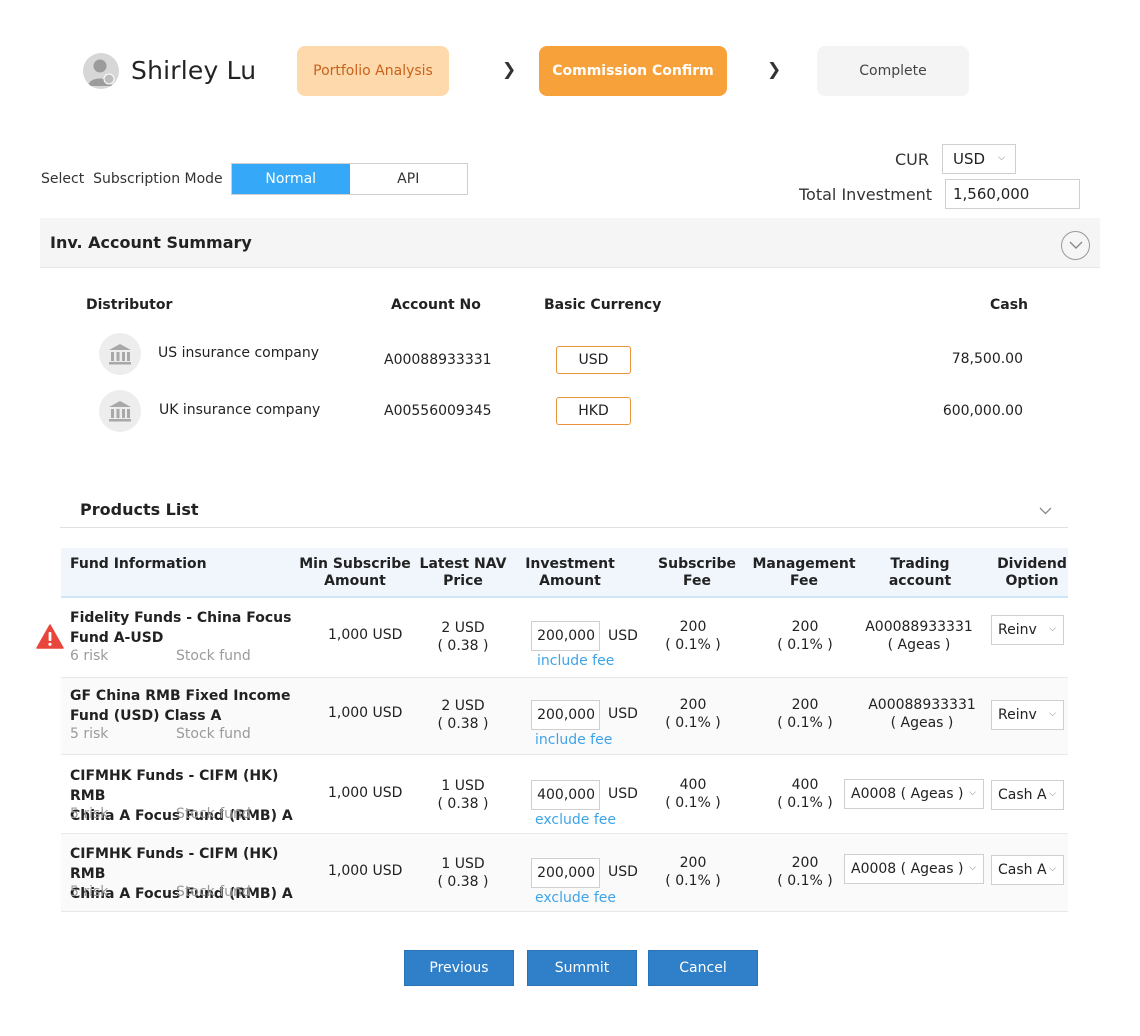 This screenshot has height=1036, width=1140. What do you see at coordinates (603, 305) in the screenshot?
I see `col-basic-currency: Basic Currency` at bounding box center [603, 305].